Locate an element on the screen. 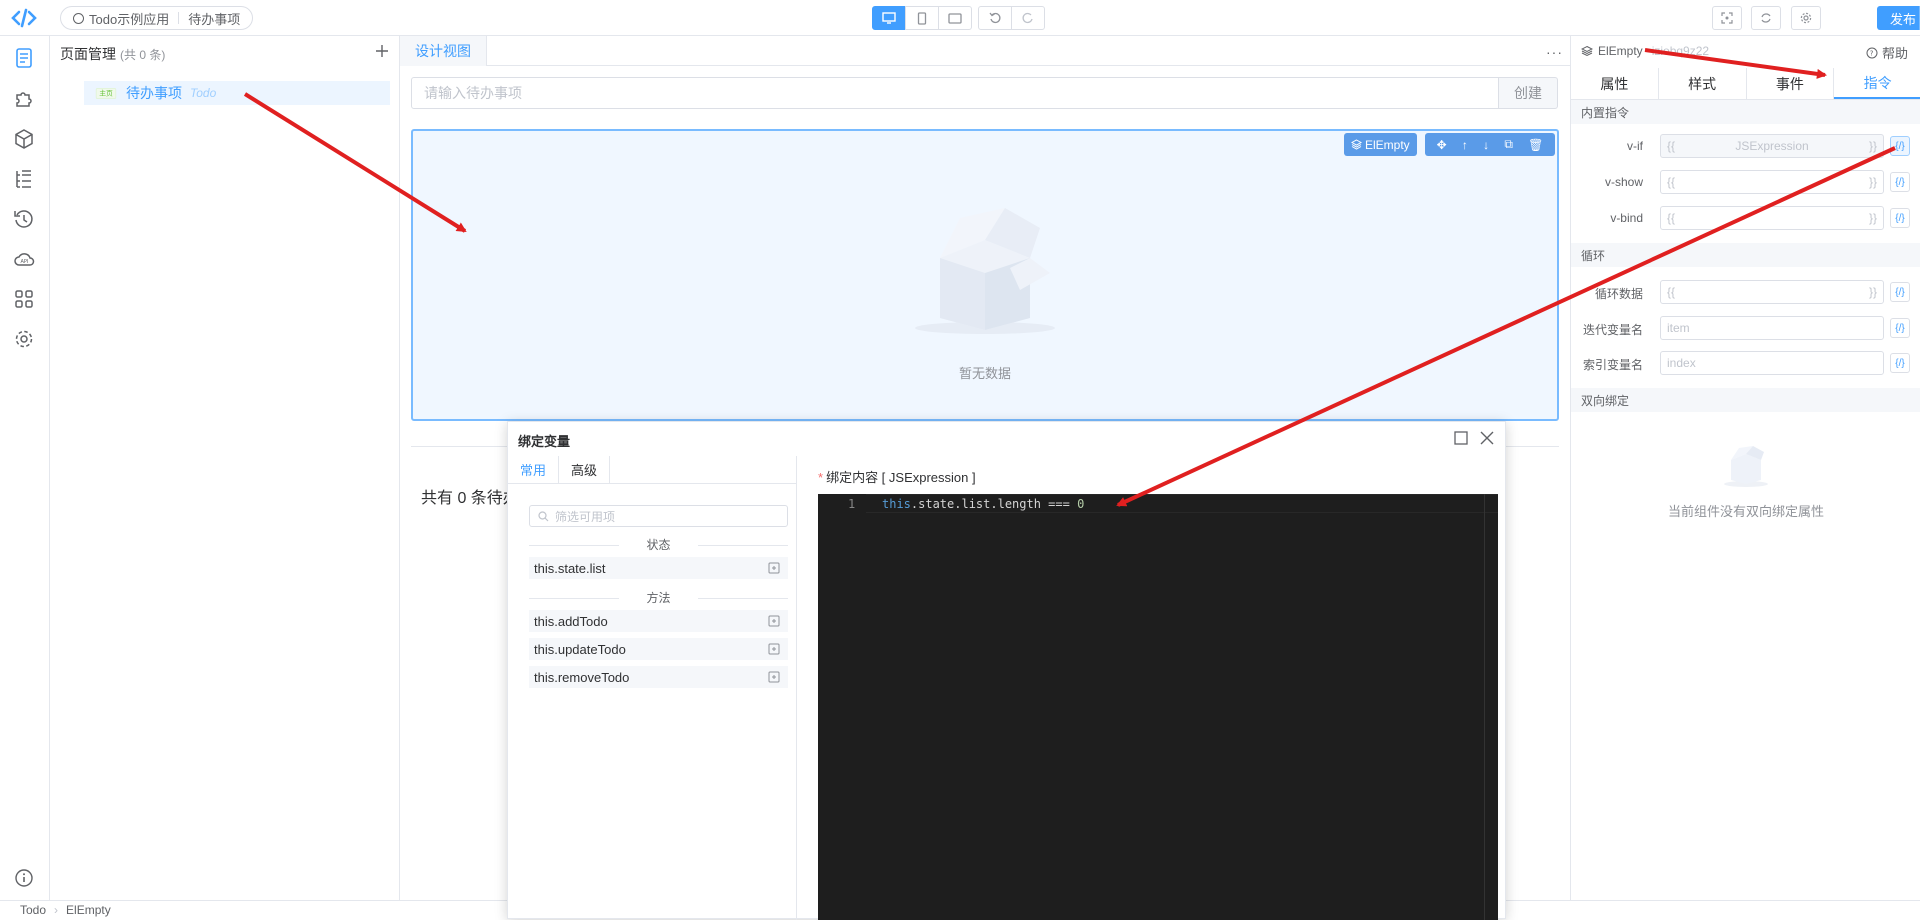 The width and height of the screenshot is (1920, 920). loop-data-bind-button: {/} is located at coordinates (1900, 292).